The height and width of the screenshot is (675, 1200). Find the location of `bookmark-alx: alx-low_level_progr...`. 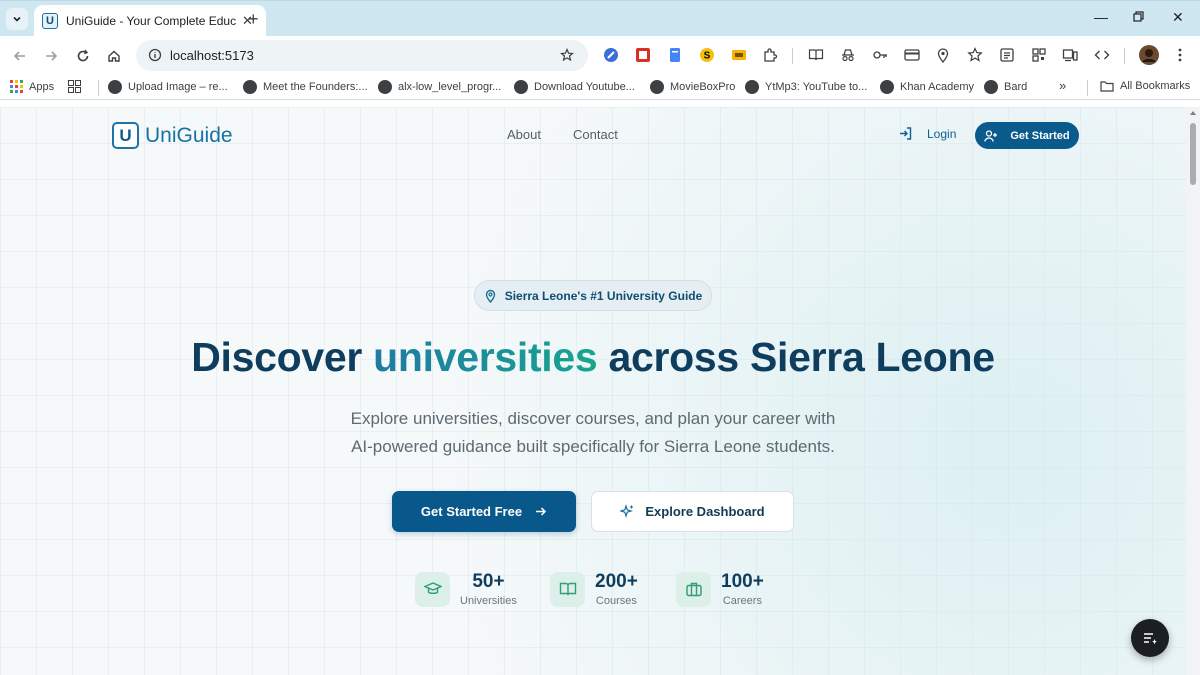

bookmark-alx: alx-low_level_progr... is located at coordinates (439, 87).